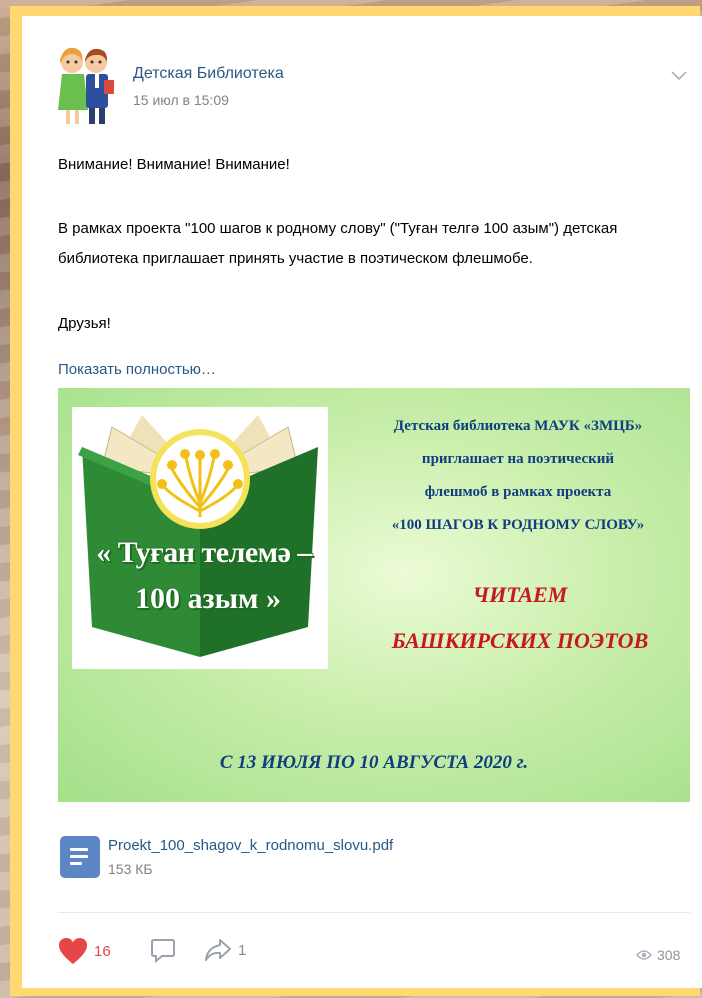  Describe the element at coordinates (204, 552) in the screenshot. I see `logo-text: « Туған телемә –` at that location.